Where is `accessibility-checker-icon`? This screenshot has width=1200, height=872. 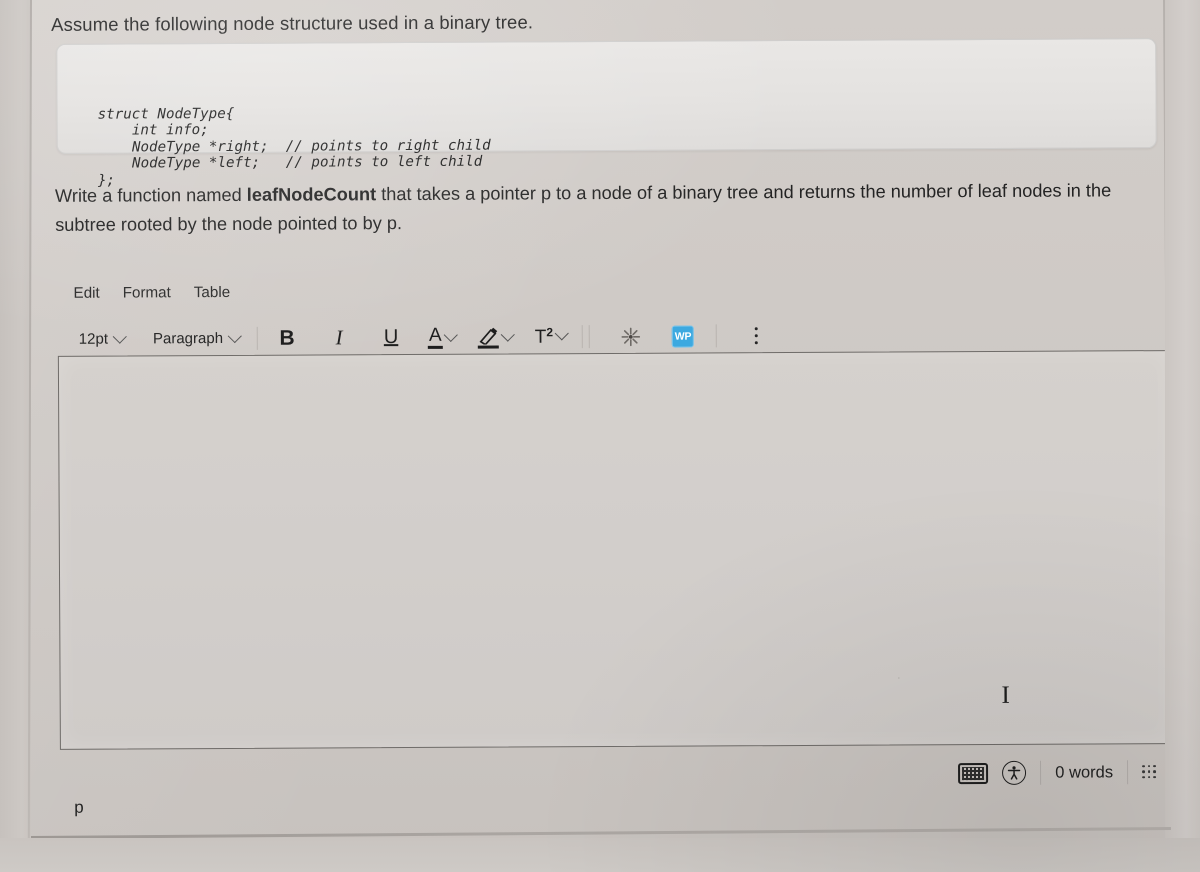 accessibility-checker-icon is located at coordinates (1014, 772).